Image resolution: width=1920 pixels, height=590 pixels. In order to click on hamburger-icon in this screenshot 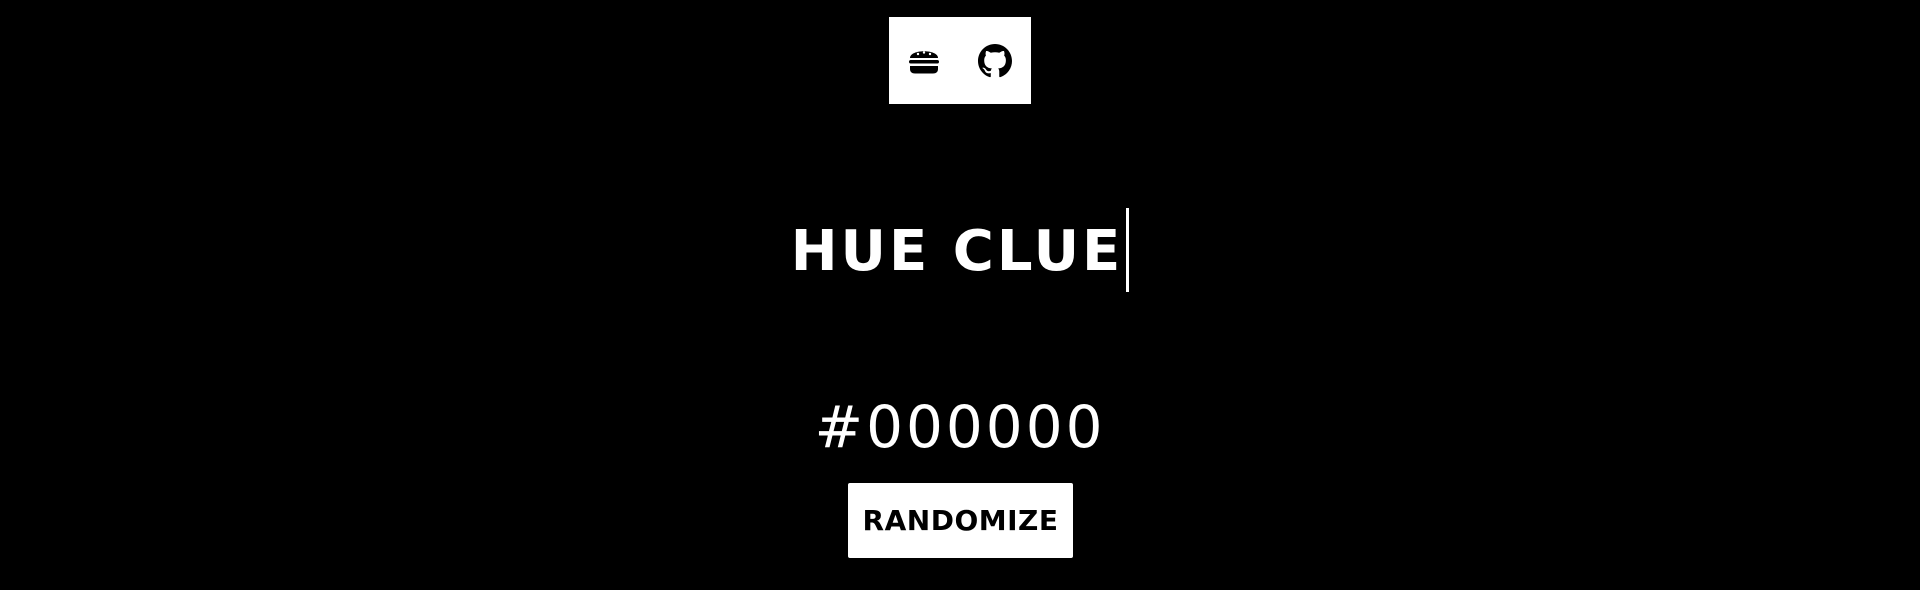, I will do `click(924, 61)`.